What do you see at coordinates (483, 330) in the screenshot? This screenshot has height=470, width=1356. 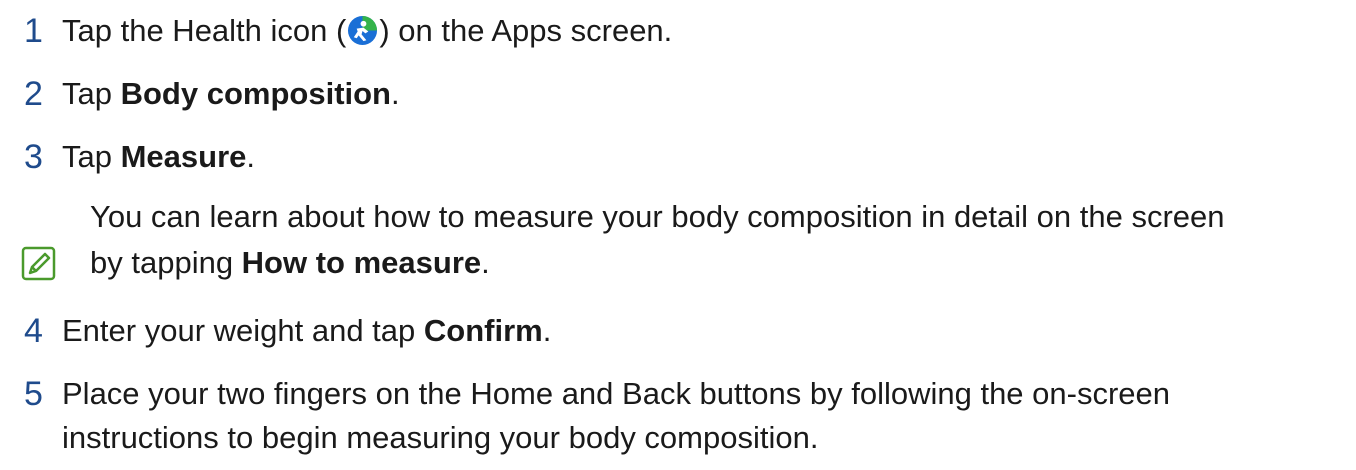 I see `ui-term: Confirm` at bounding box center [483, 330].